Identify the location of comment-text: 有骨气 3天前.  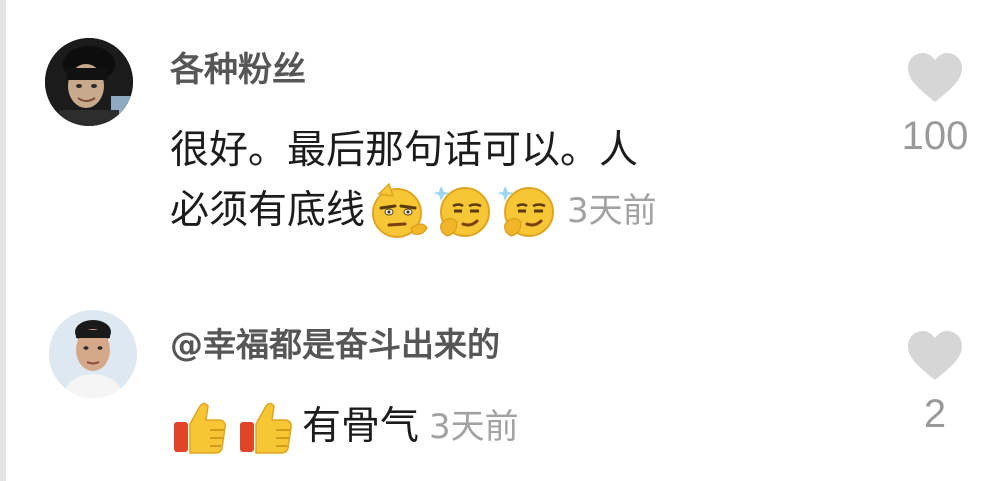
(344, 427).